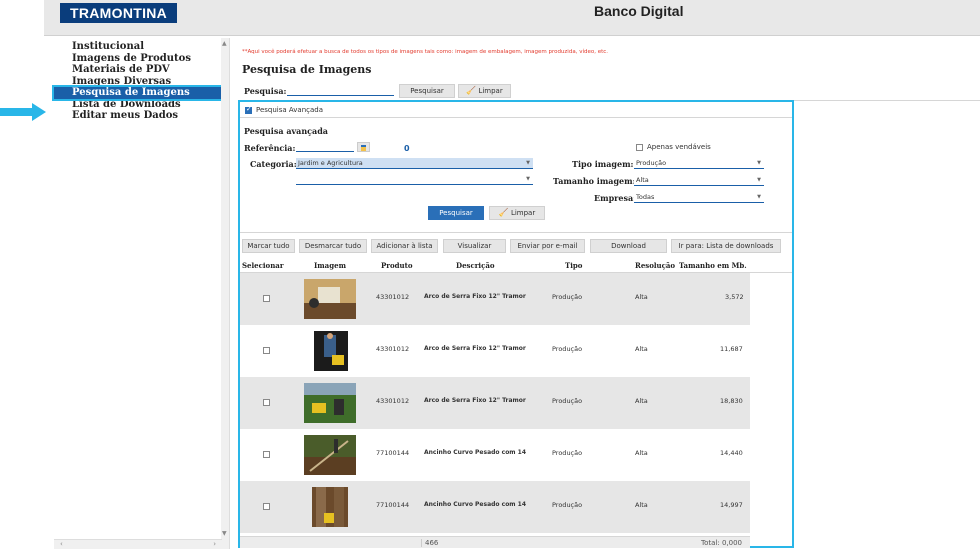 The width and height of the screenshot is (980, 549). I want to click on empresa-select: Todas ▼, so click(699, 197).